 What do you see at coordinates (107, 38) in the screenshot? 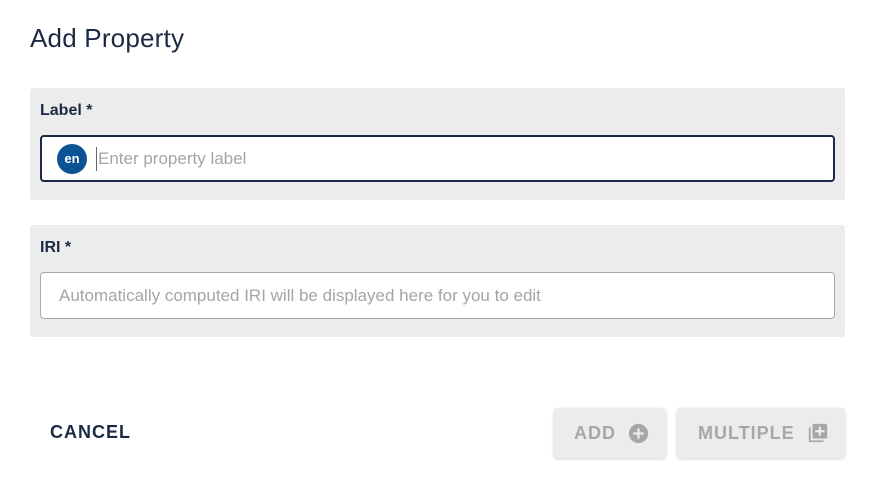
I see `dialog-title: Add Property` at bounding box center [107, 38].